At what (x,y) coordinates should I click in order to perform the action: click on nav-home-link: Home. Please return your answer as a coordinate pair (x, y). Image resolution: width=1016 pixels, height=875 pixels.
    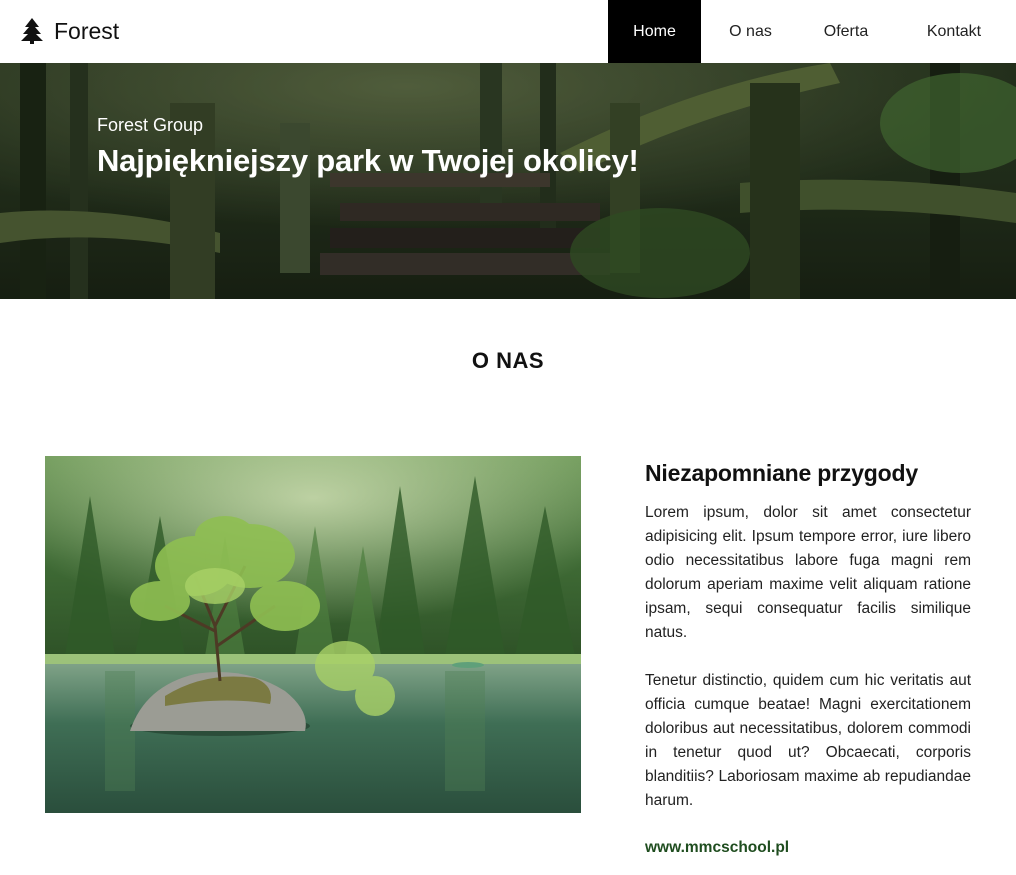
    Looking at the image, I should click on (654, 31).